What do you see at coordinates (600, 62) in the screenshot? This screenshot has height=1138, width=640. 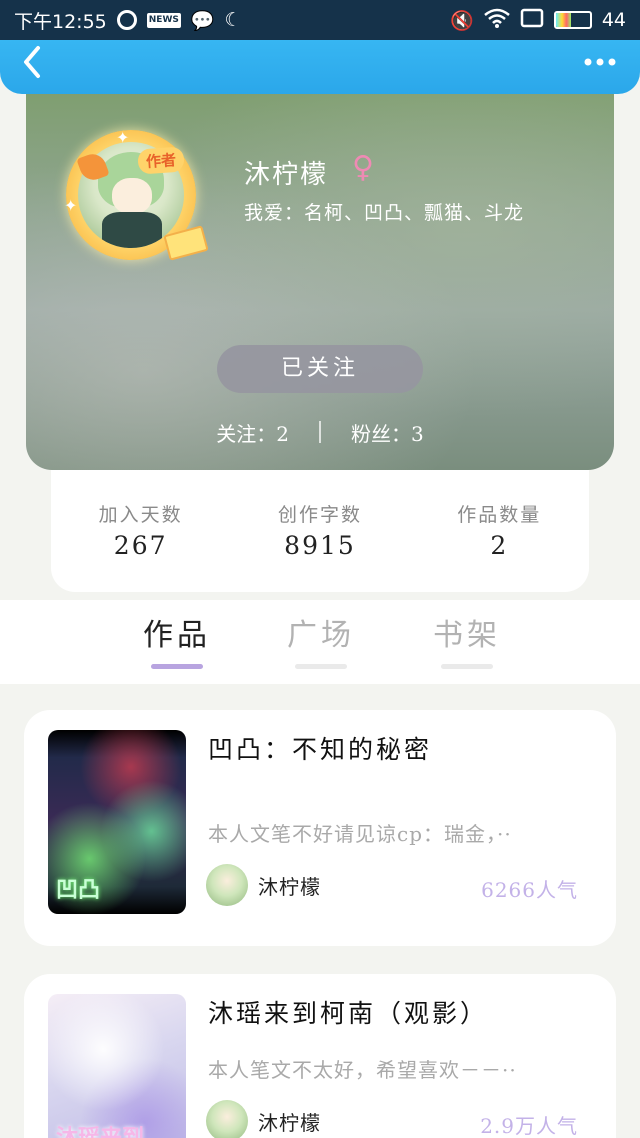 I see `more-dots-icon` at bounding box center [600, 62].